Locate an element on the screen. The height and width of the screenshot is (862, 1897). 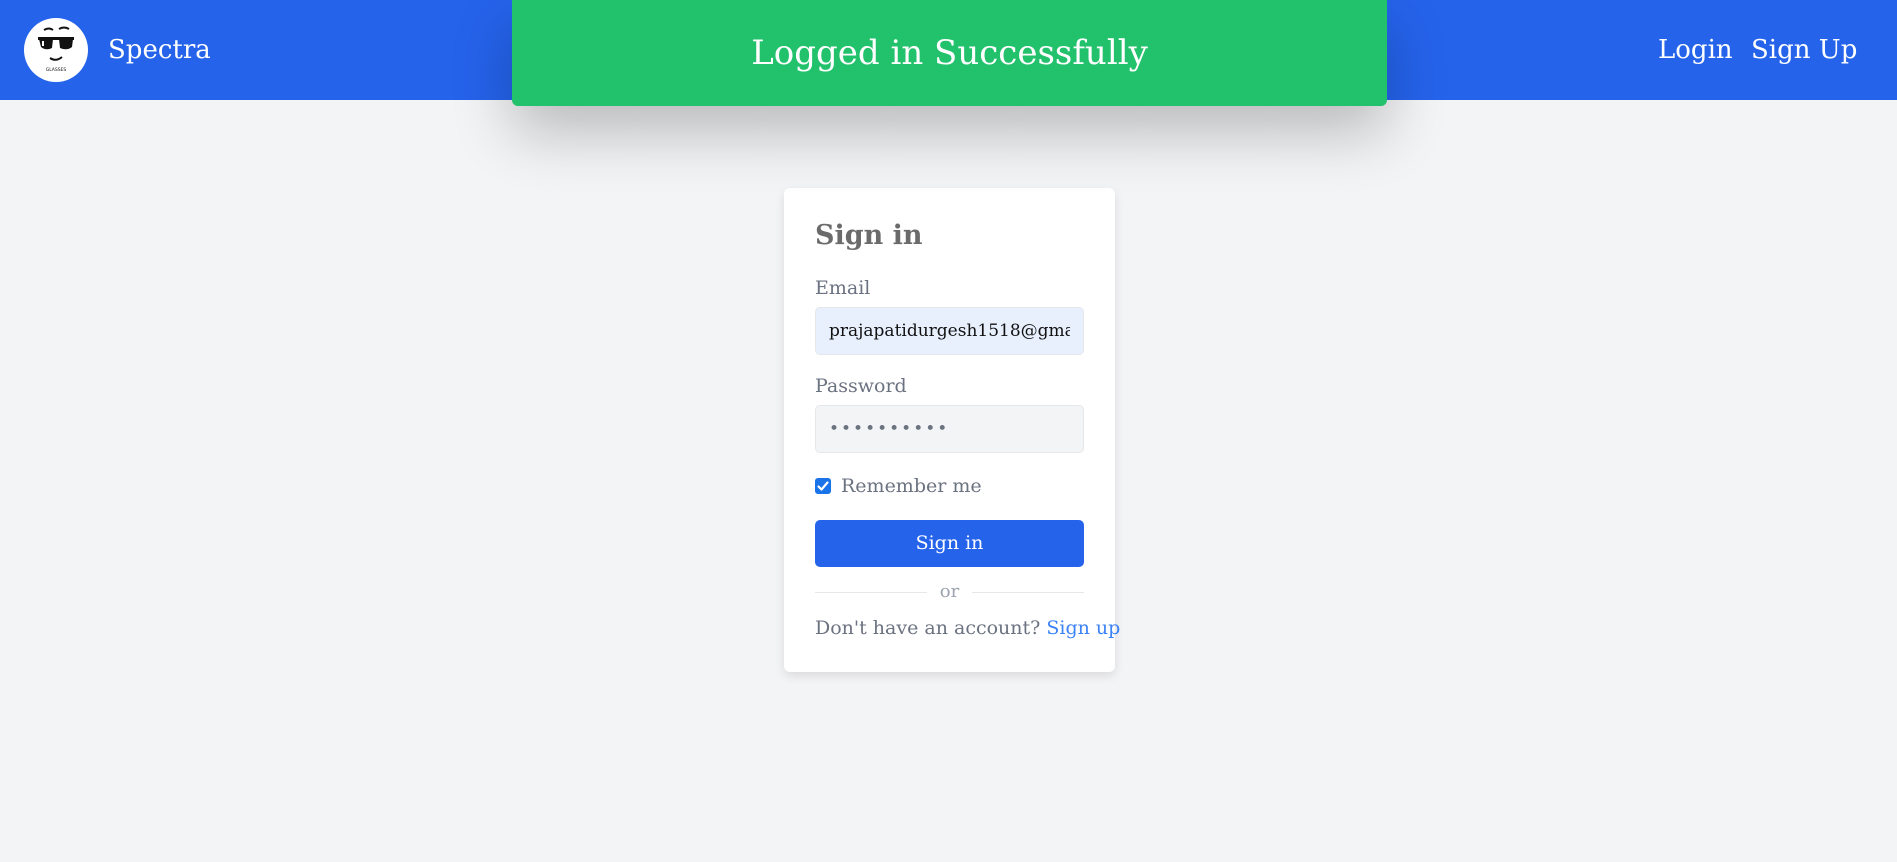
signin-title: Sign in is located at coordinates (869, 235).